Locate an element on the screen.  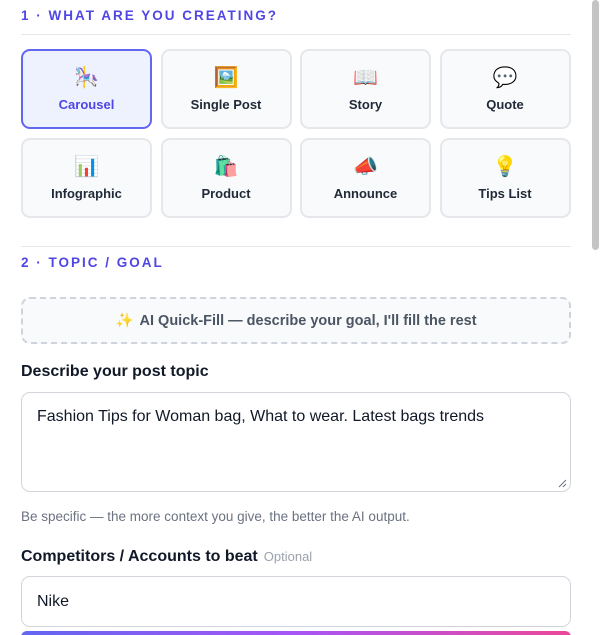
post-type-label: Quote is located at coordinates (505, 104).